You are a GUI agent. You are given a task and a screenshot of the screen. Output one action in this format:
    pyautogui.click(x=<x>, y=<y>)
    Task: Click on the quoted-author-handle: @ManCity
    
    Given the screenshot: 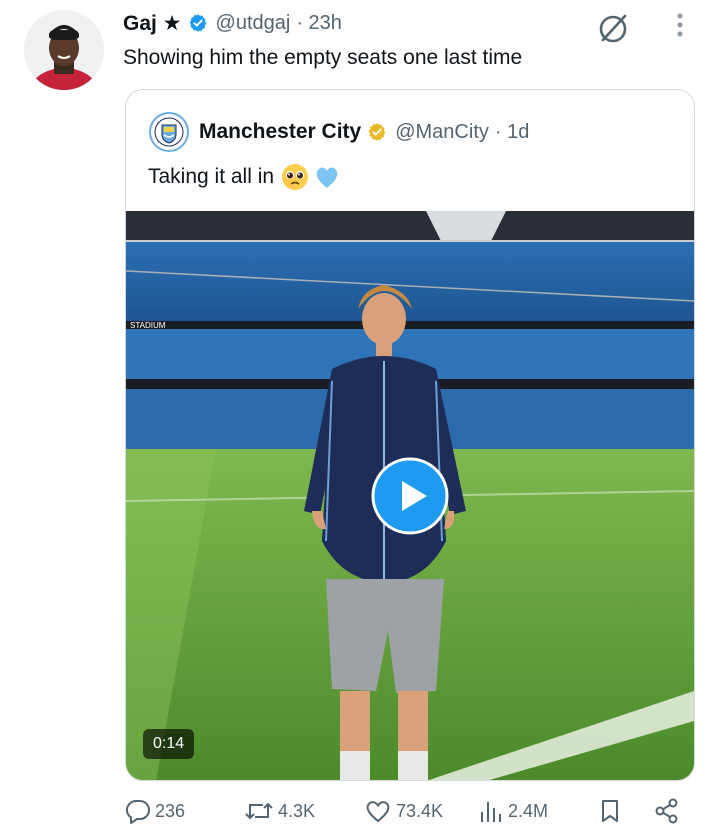 What is the action you would take?
    pyautogui.click(x=442, y=132)
    